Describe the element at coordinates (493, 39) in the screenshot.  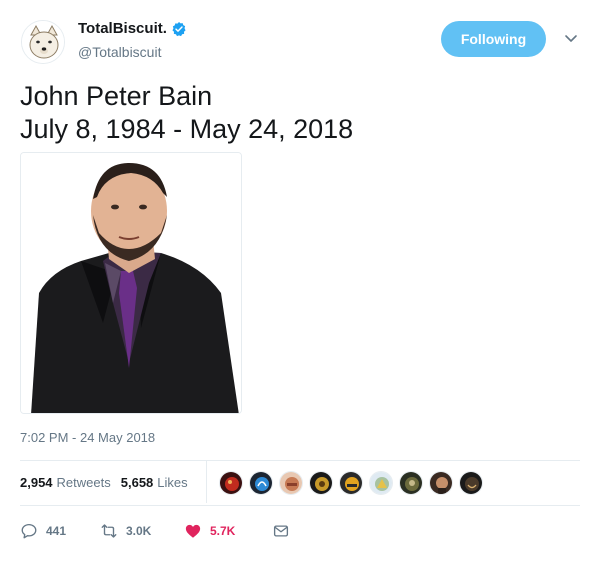
I see `following-button: Following` at that location.